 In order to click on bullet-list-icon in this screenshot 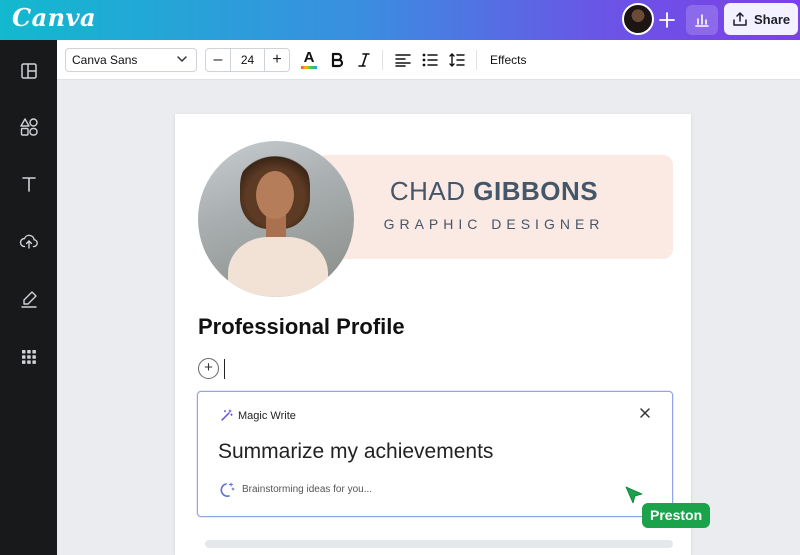, I will do `click(430, 60)`.